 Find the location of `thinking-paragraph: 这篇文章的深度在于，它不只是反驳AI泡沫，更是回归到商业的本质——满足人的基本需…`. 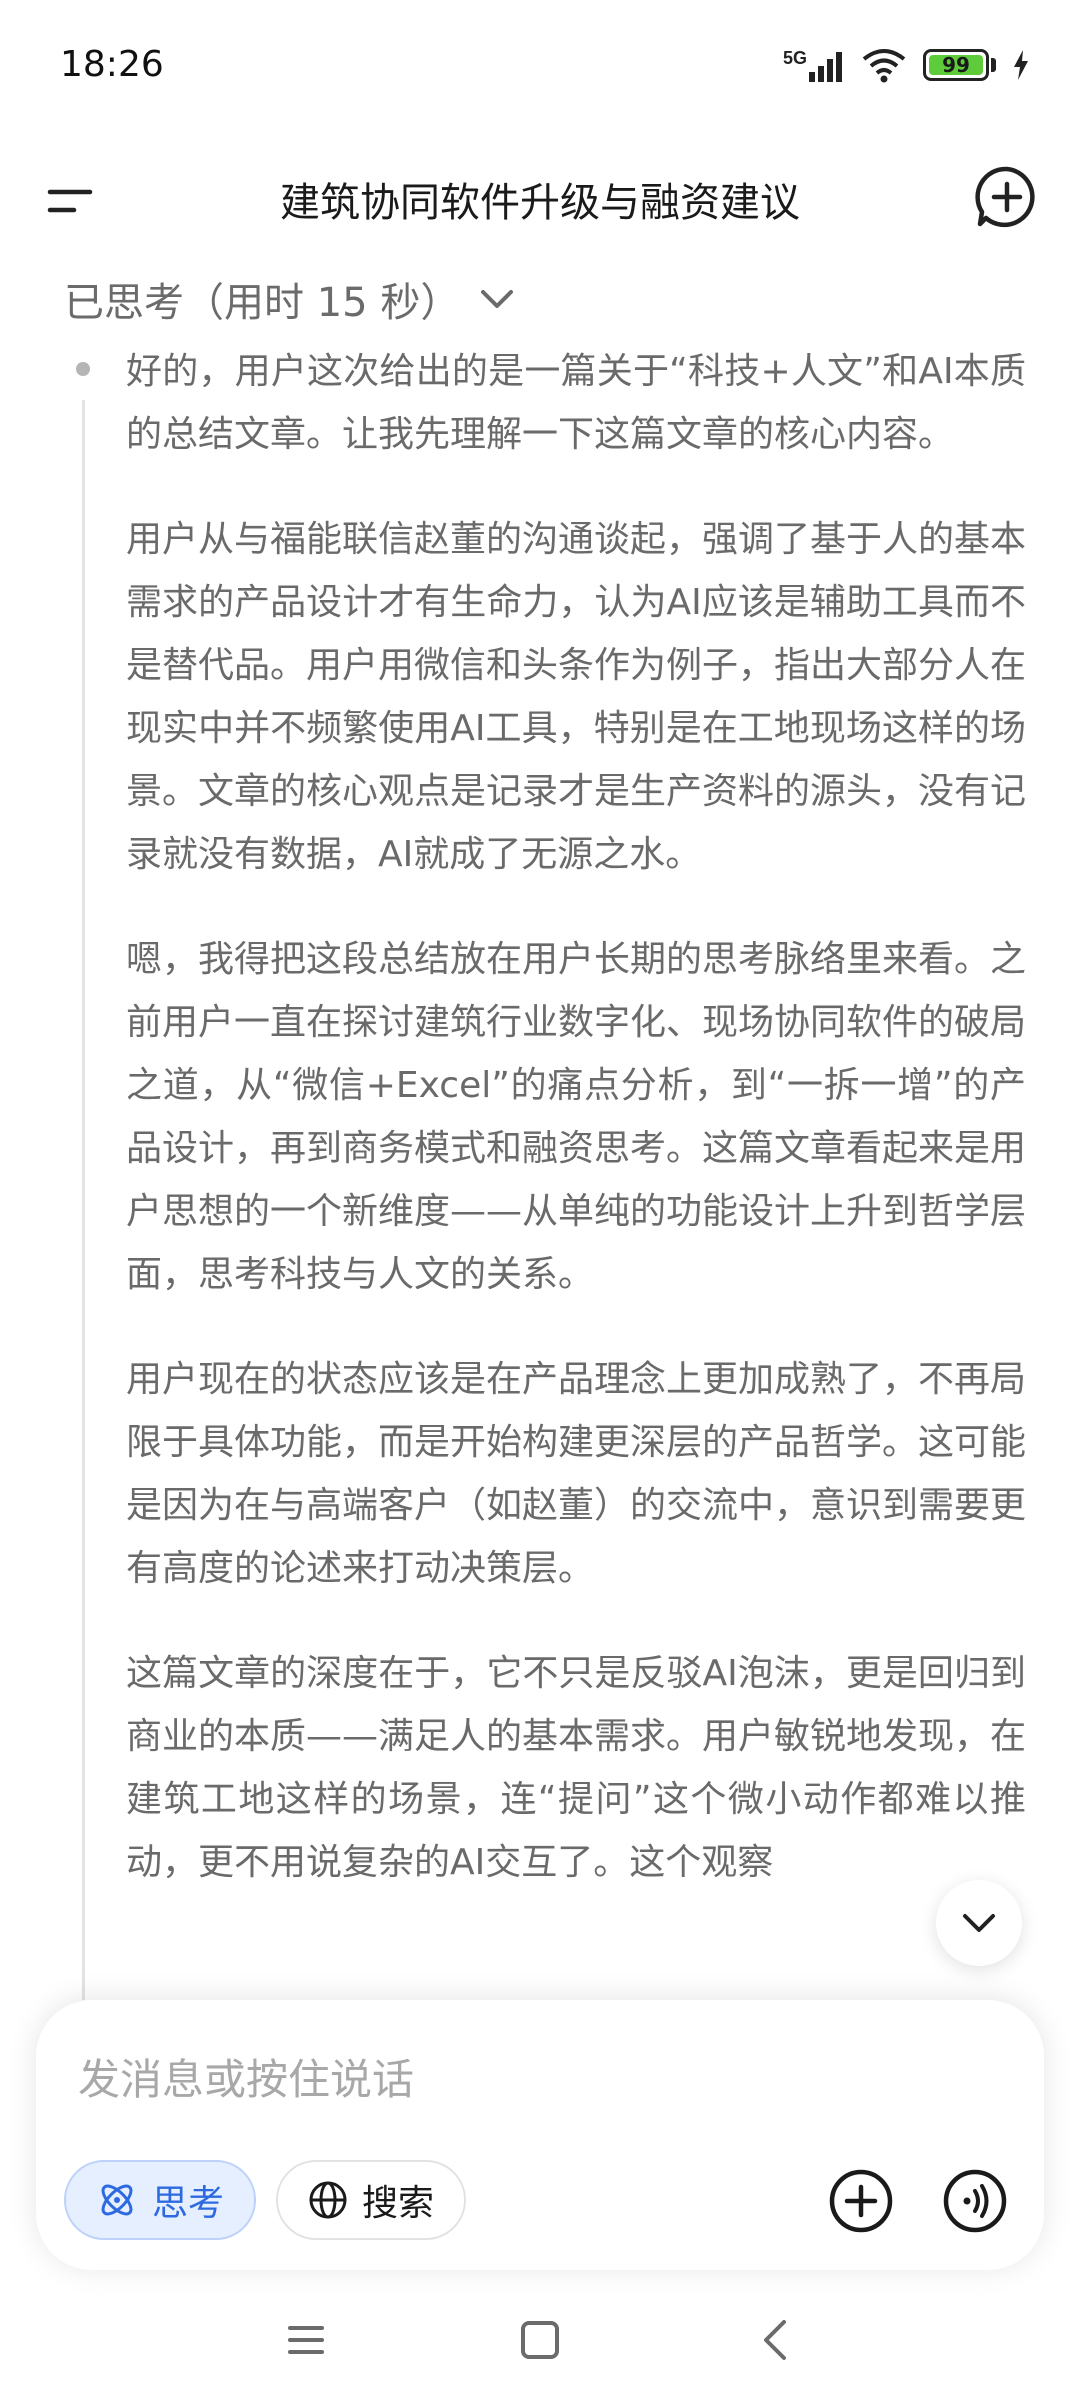

thinking-paragraph: 这篇文章的深度在于，它不只是反驳AI泡沫，更是回归到商业的本质——满足人的基本需… is located at coordinates (576, 1768).